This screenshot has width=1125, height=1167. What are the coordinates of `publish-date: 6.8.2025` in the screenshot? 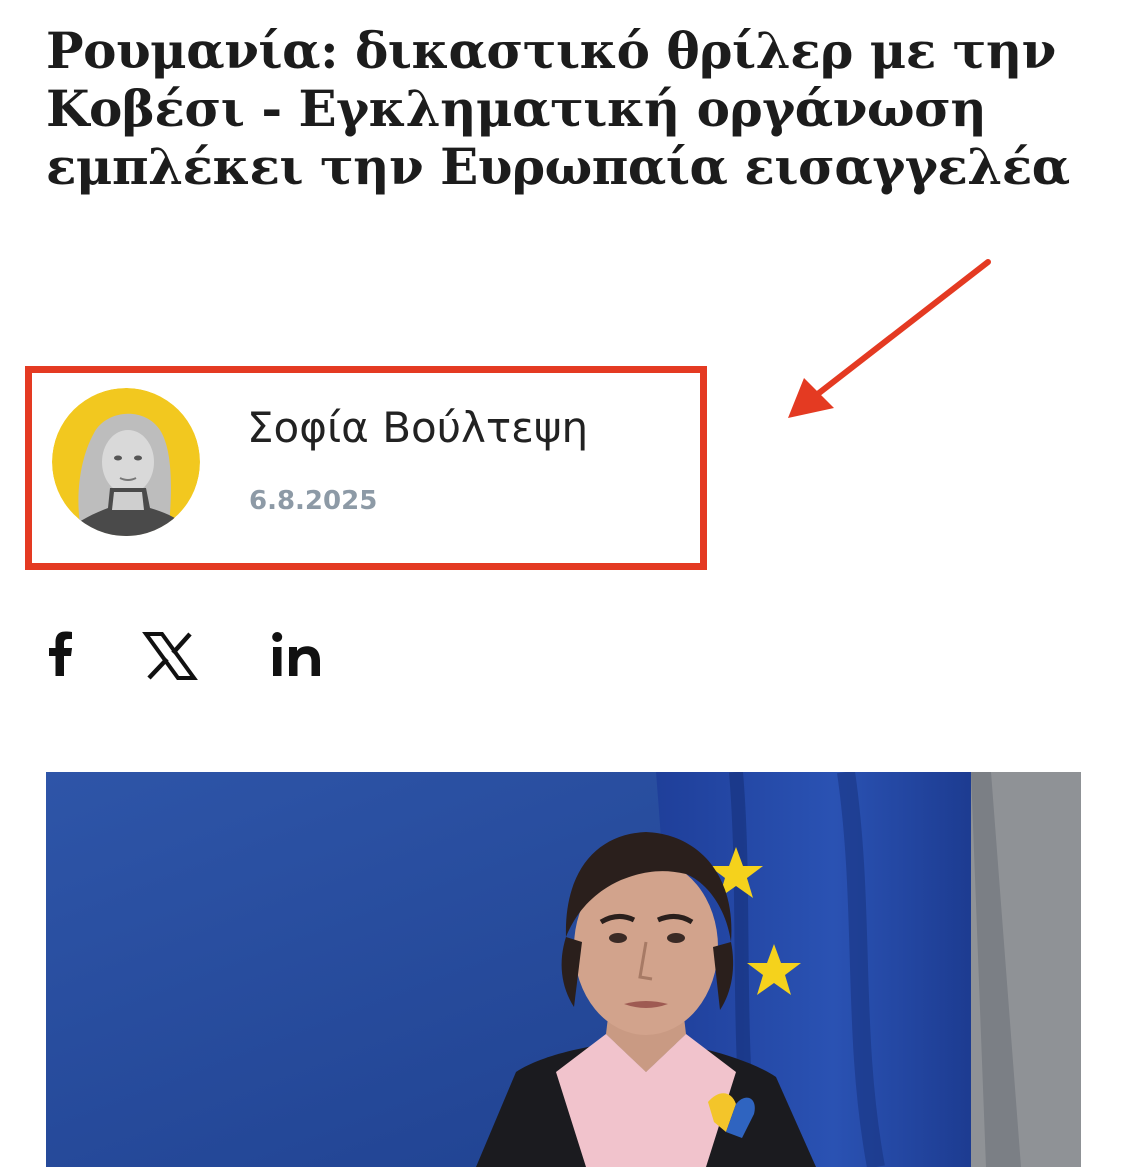 It's located at (313, 501).